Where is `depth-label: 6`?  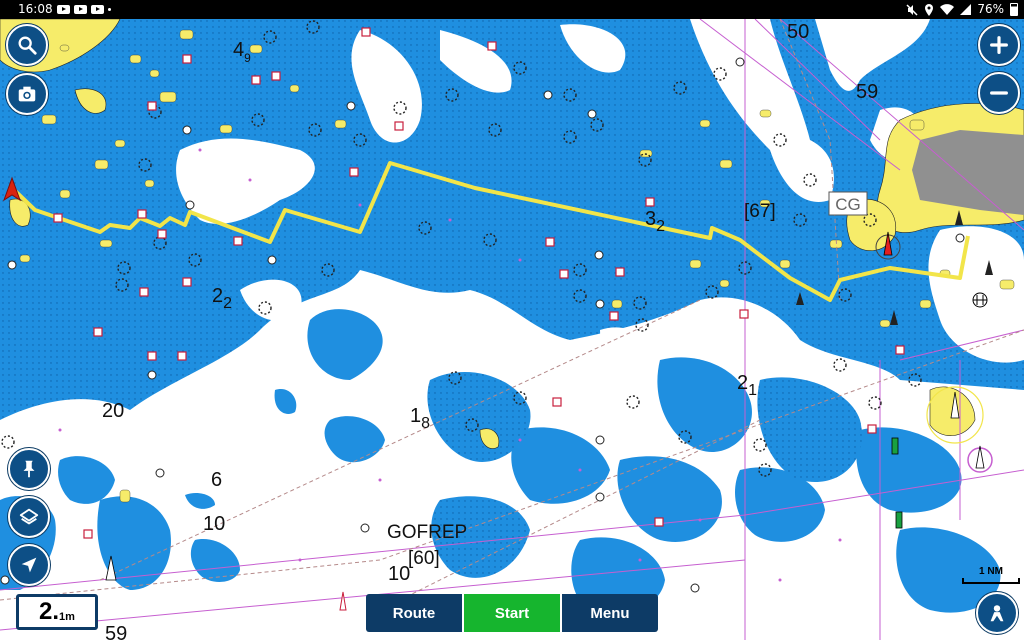 depth-label: 6 is located at coordinates (216, 480).